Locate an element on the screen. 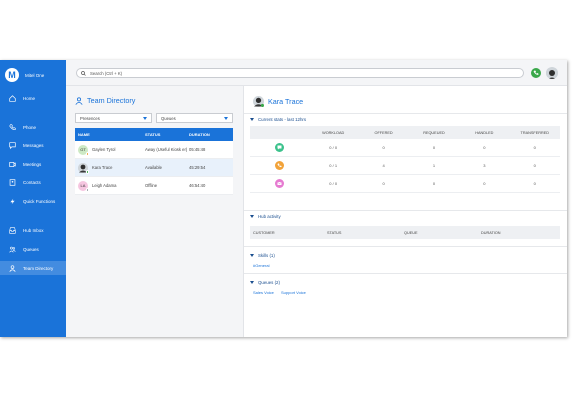 The width and height of the screenshot is (581, 409). queues-select-value: Queues is located at coordinates (168, 118).